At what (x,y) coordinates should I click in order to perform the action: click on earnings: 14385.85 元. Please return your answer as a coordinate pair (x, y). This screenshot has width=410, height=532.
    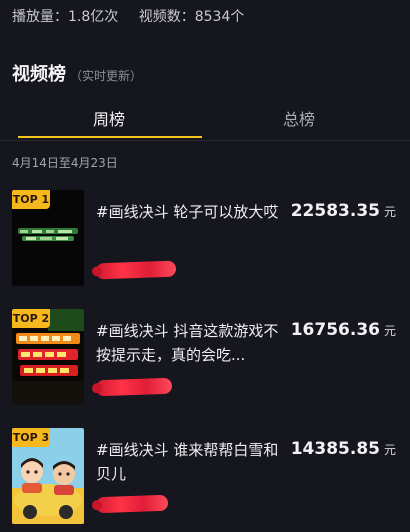
    Looking at the image, I should click on (343, 449).